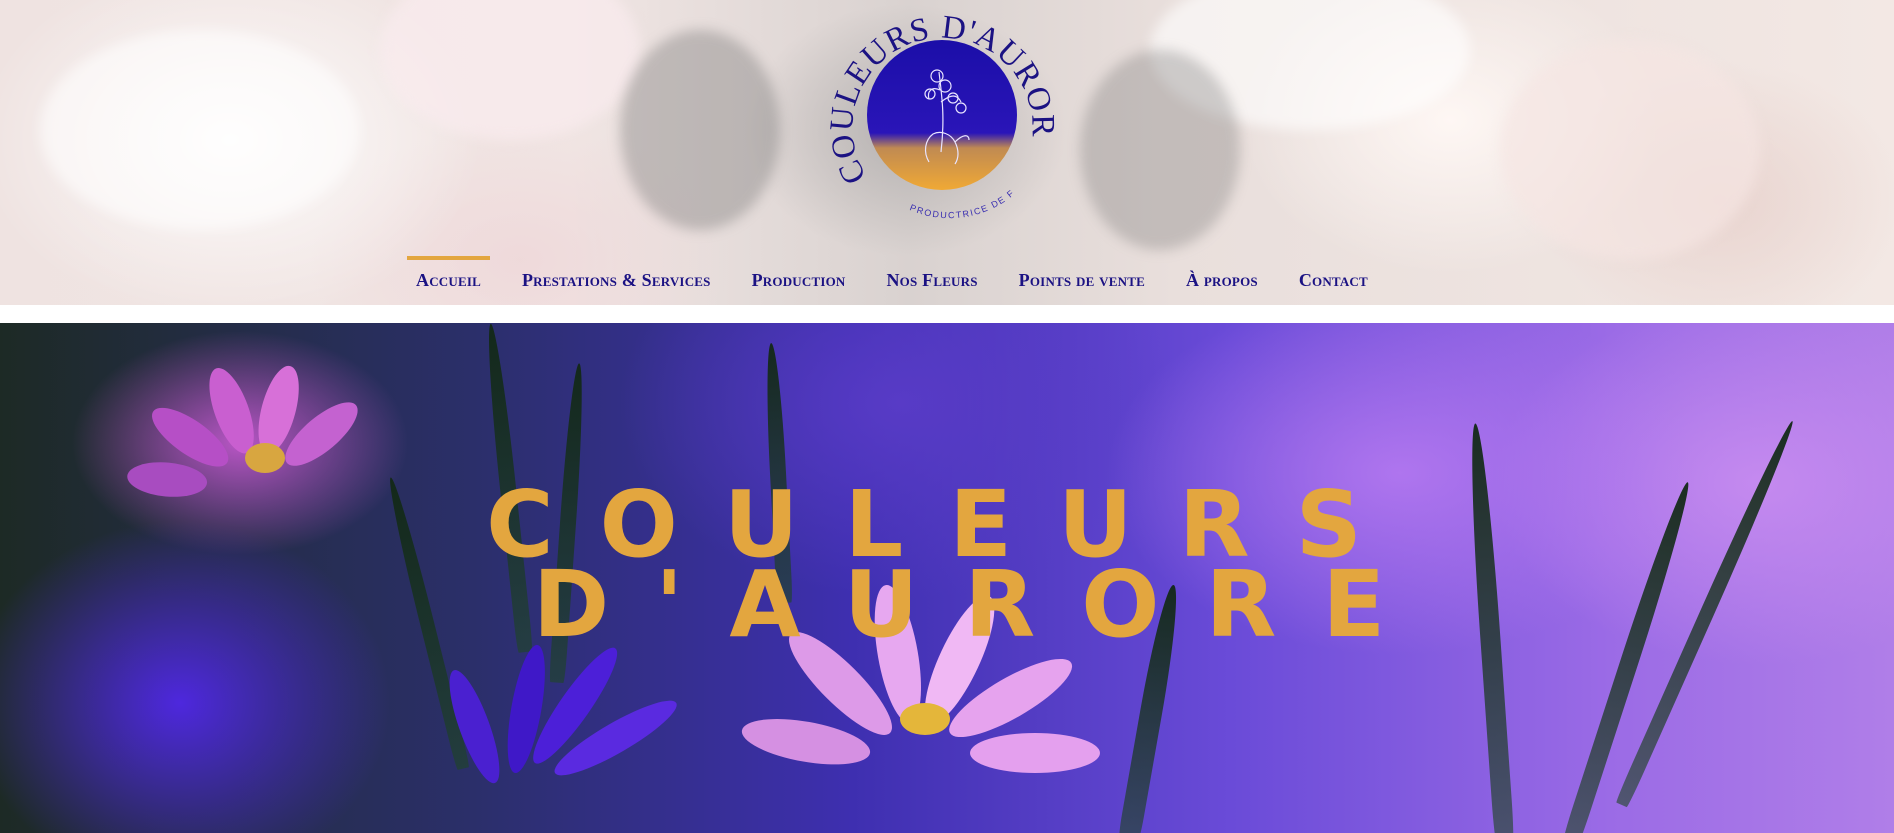 The image size is (1894, 833). Describe the element at coordinates (448, 273) in the screenshot. I see `nav-item-accueil: Accueil` at that location.